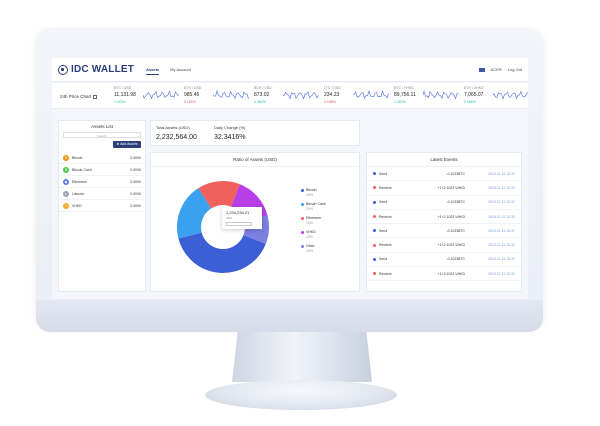 This screenshot has width=600, height=426. What do you see at coordinates (102, 194) in the screenshot?
I see `asset-row: Ł Litecoin 0.0000` at bounding box center [102, 194].